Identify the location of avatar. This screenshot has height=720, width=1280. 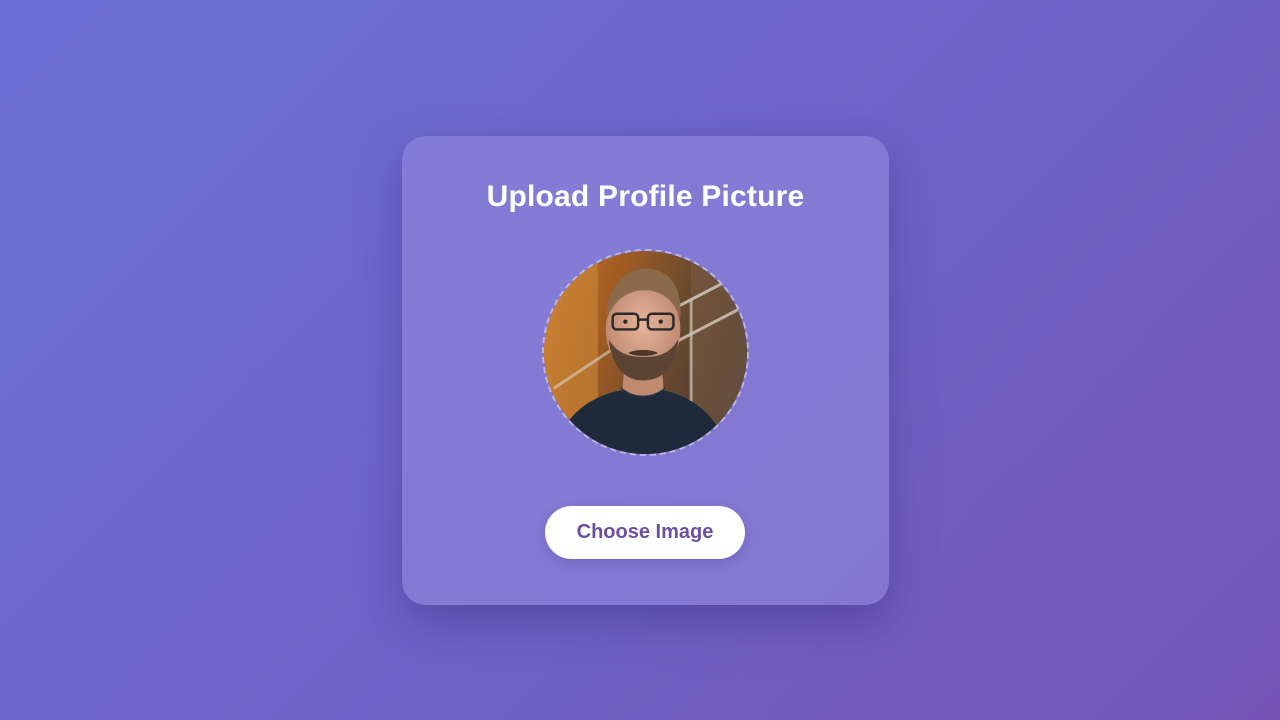
(645, 352).